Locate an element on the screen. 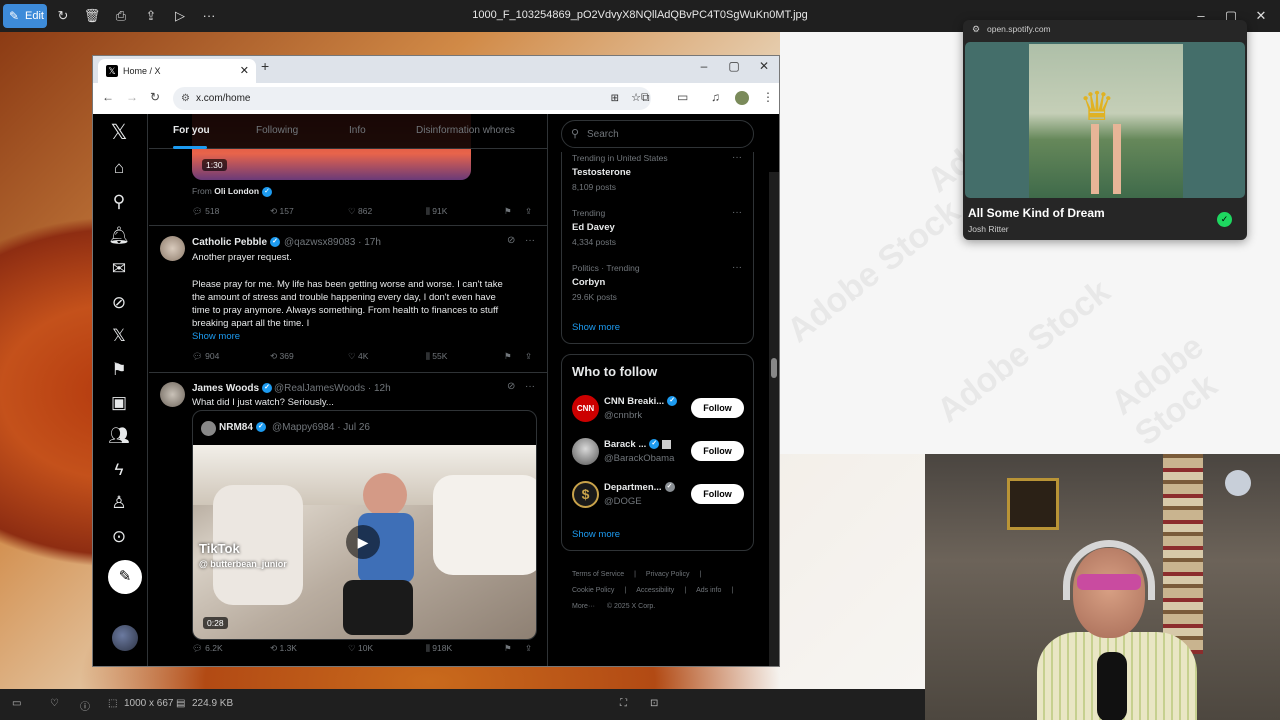 This screenshot has width=1280, height=720. media-icon: ♫ is located at coordinates (715, 97).